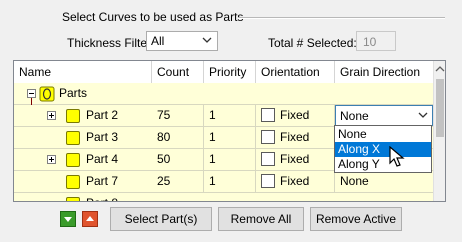  What do you see at coordinates (178, 137) in the screenshot?
I see `count-cell: 80` at bounding box center [178, 137].